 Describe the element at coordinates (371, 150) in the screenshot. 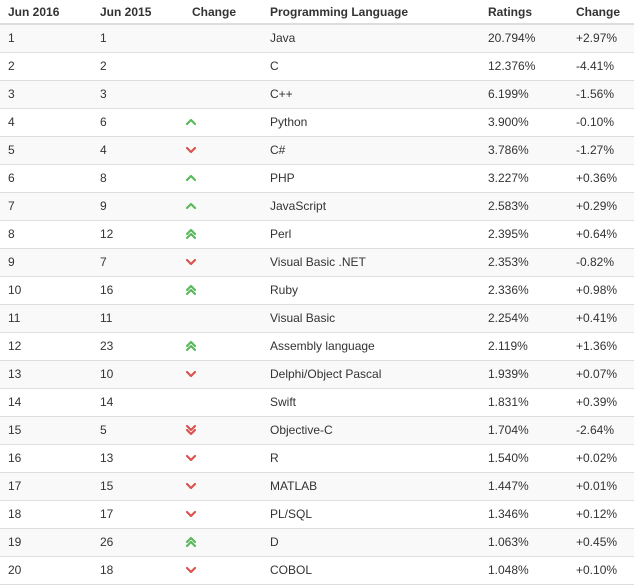

I see `language-name: C#` at that location.